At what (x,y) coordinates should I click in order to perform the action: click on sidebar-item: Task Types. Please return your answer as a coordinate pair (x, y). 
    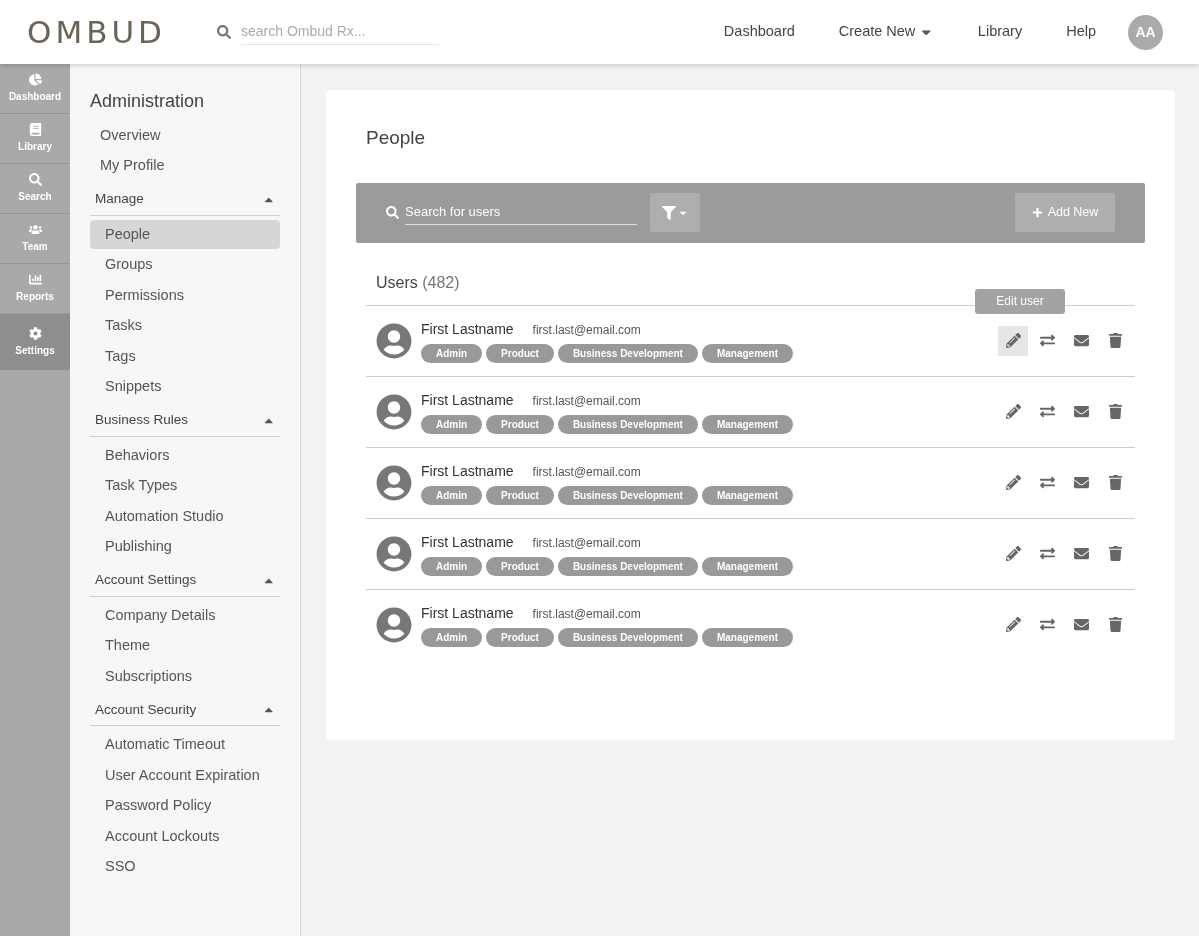
    Looking at the image, I should click on (185, 486).